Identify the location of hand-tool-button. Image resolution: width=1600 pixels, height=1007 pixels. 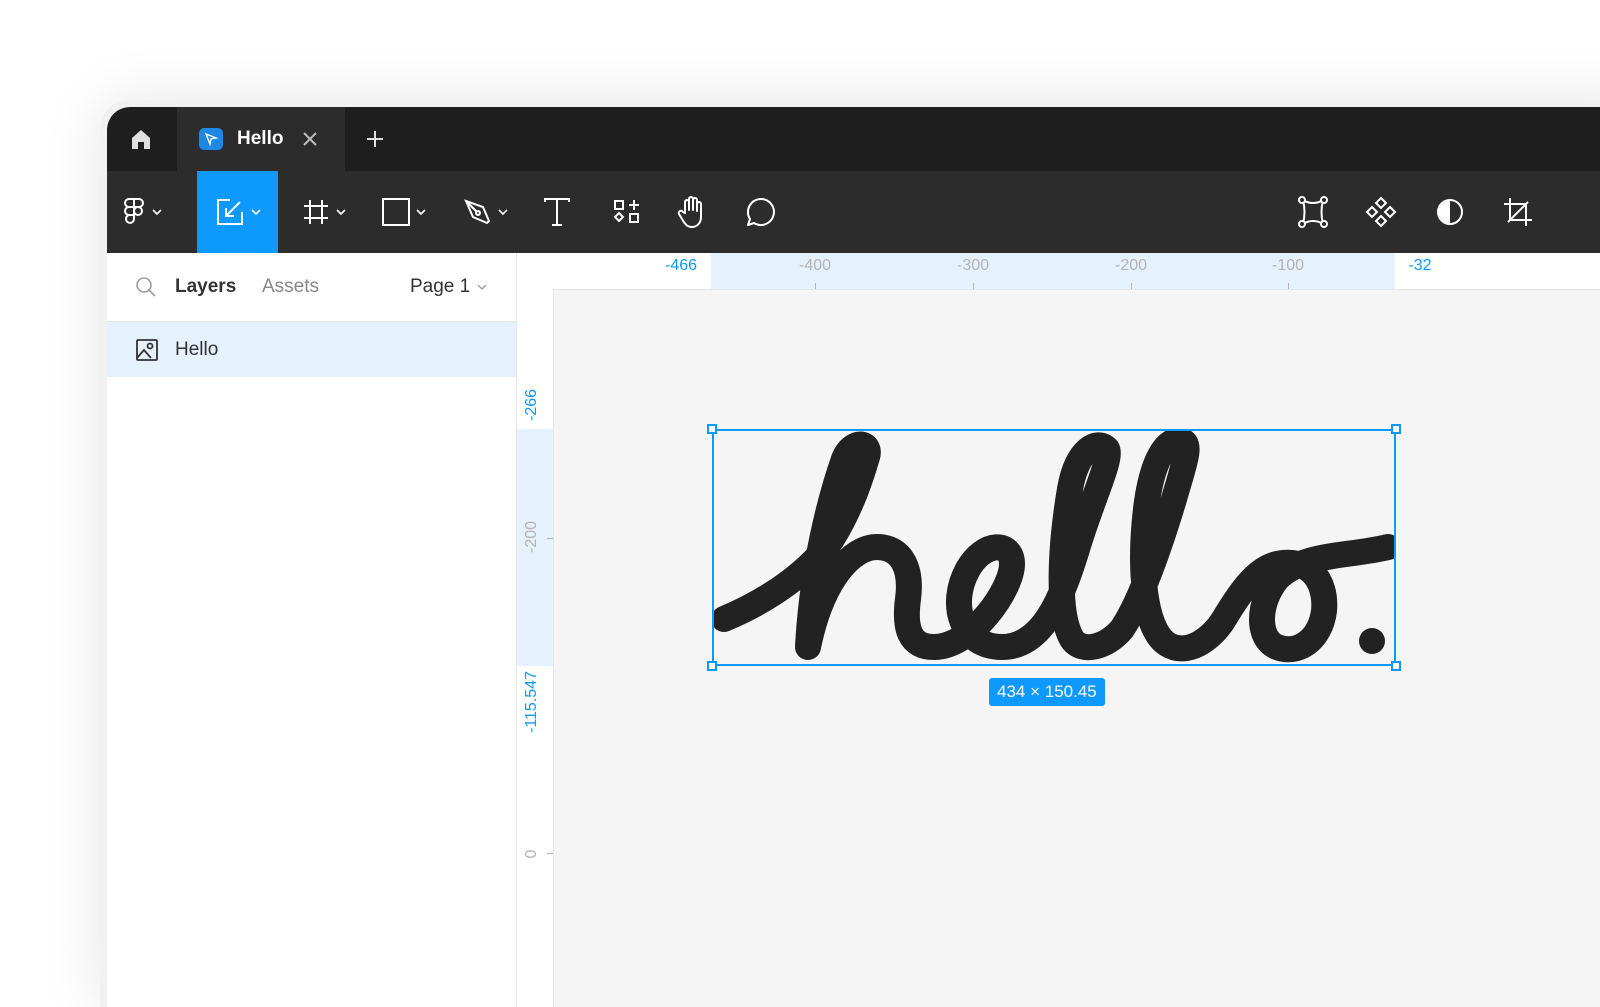
(693, 212).